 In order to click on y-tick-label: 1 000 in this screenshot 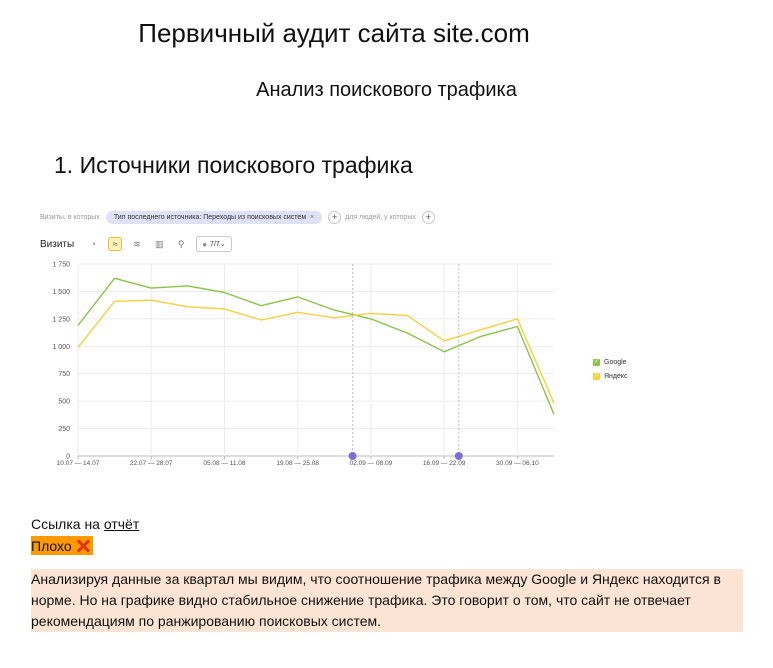, I will do `click(61, 347)`.